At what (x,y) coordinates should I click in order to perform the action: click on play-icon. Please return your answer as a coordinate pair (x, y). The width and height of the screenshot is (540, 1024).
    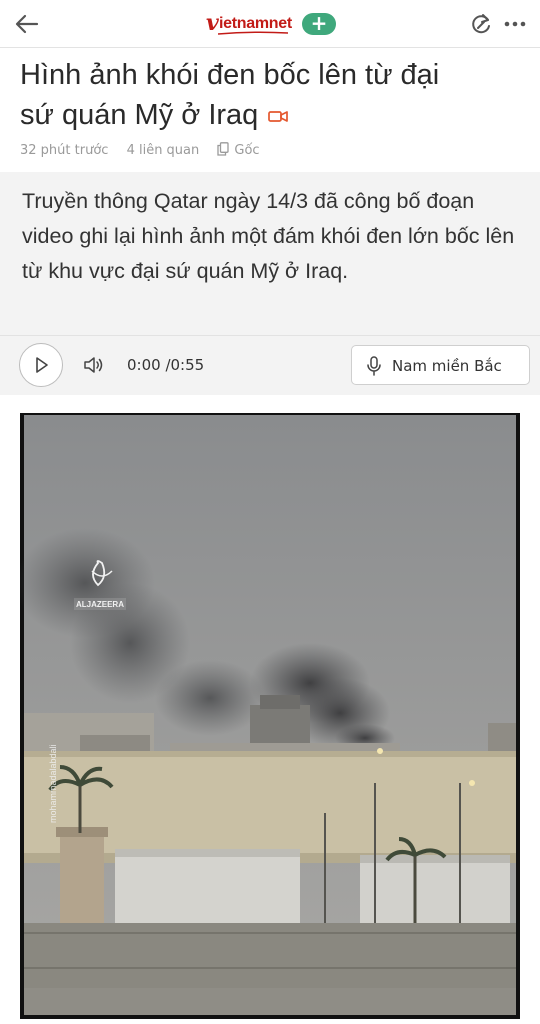
    Looking at the image, I should click on (42, 365).